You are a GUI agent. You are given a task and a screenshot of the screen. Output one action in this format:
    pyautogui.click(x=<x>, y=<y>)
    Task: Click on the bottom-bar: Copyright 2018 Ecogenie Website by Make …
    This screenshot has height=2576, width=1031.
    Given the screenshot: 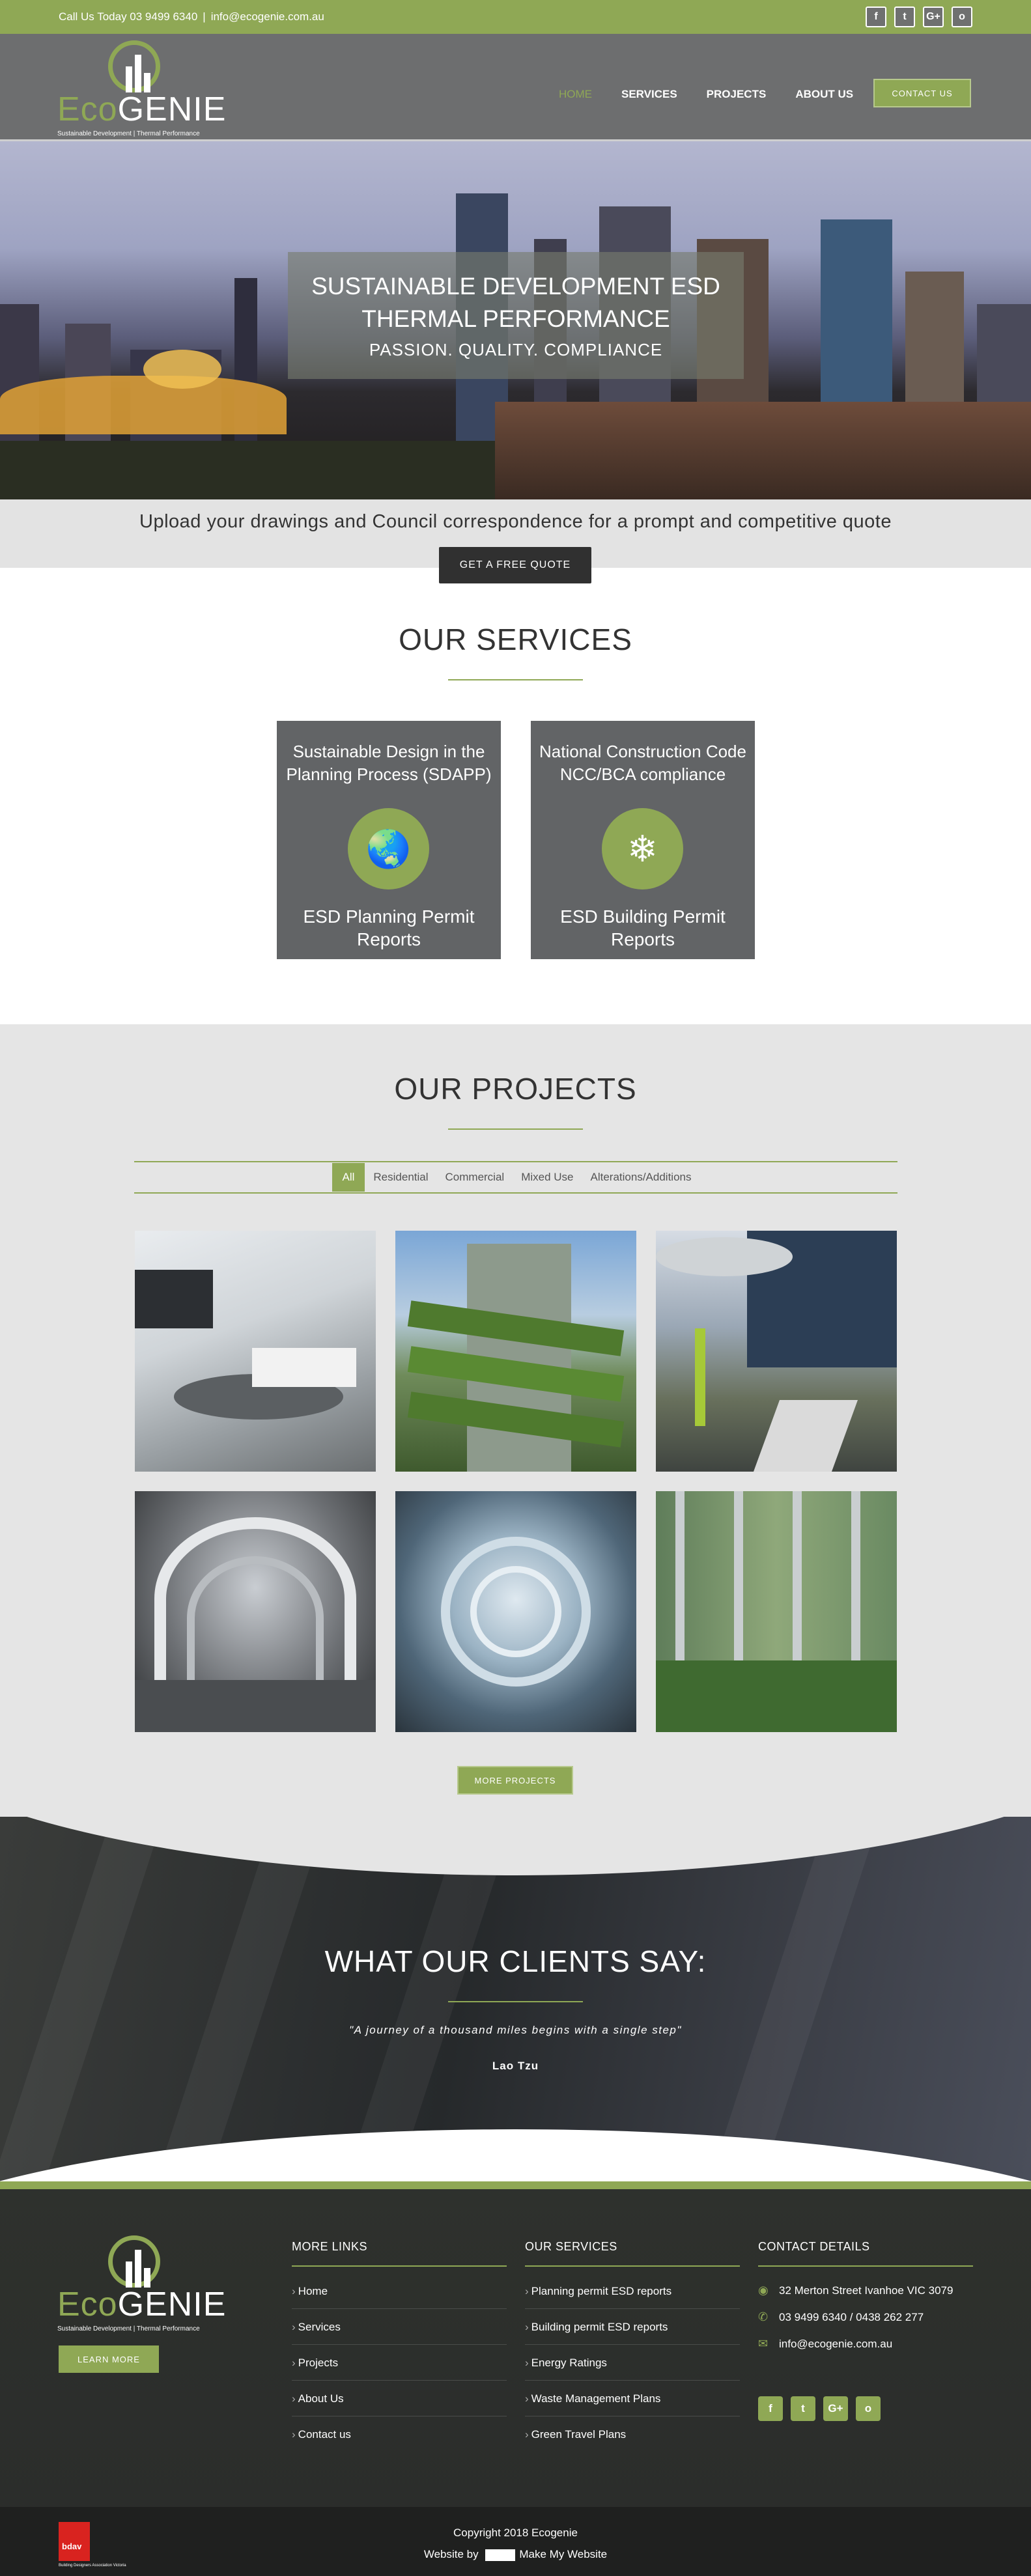 What is the action you would take?
    pyautogui.click(x=515, y=2542)
    